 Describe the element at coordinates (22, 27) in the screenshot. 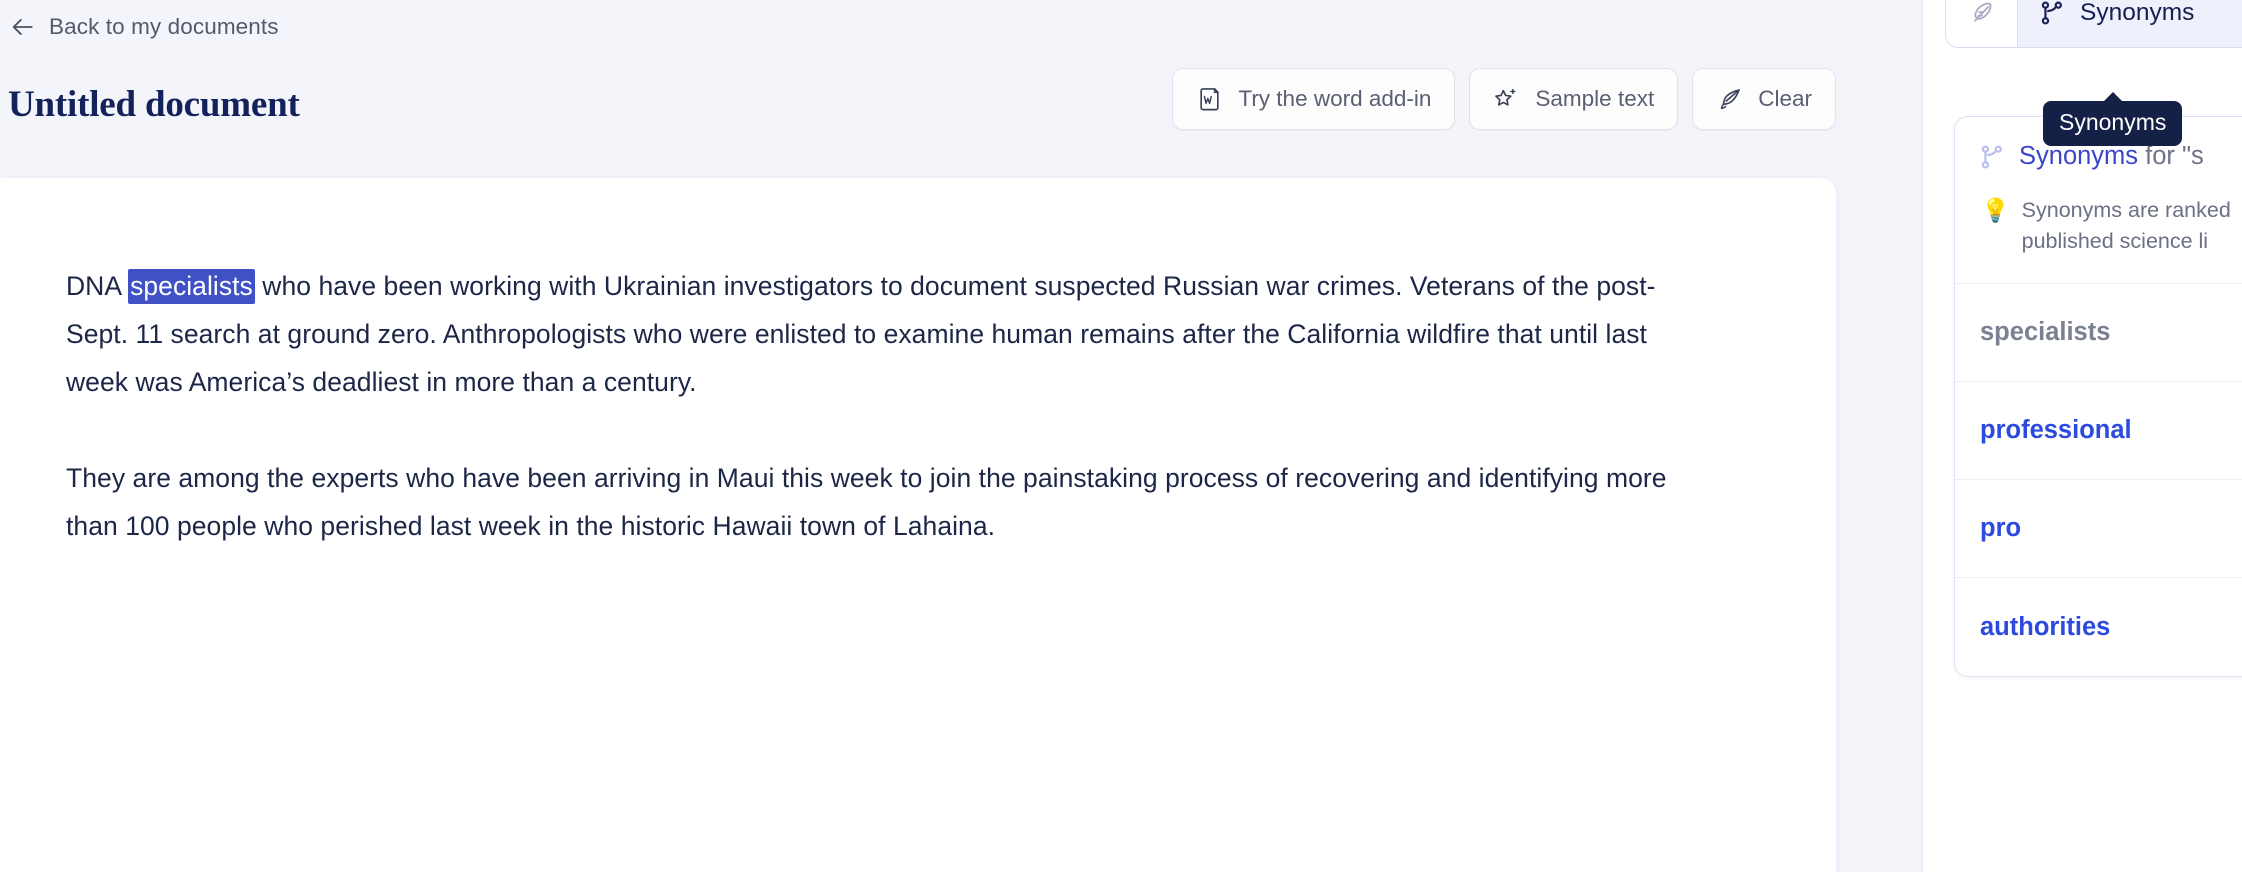

I see `arrow-left-icon` at that location.